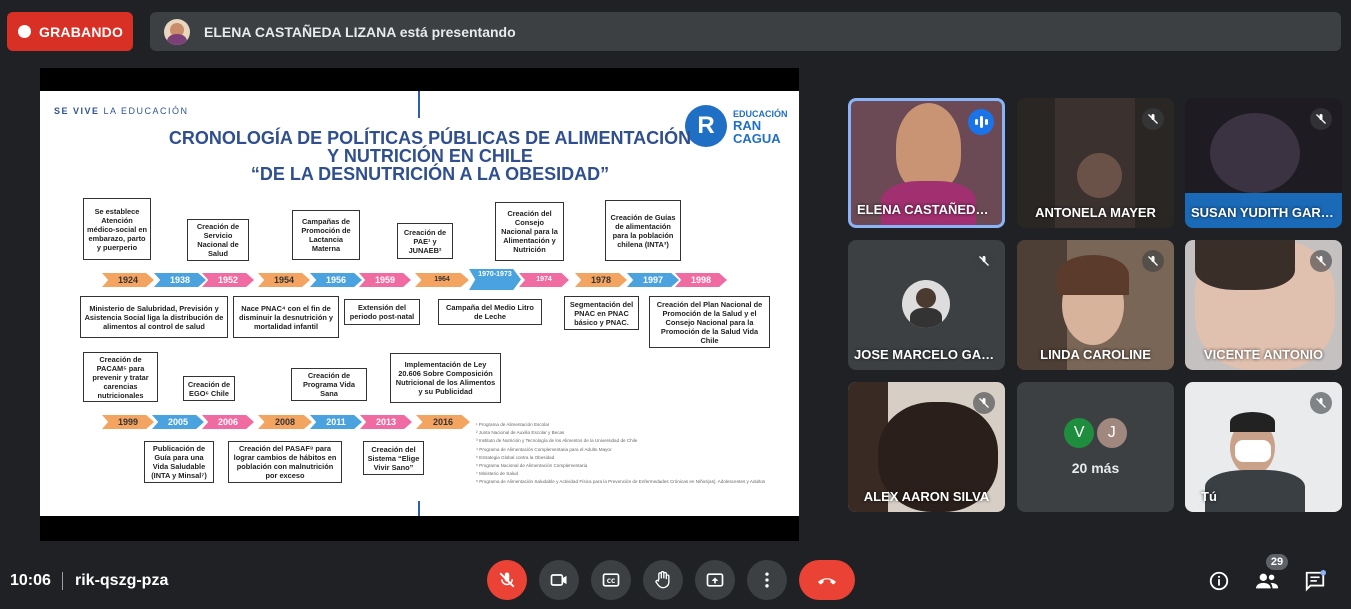  What do you see at coordinates (360, 31) in the screenshot?
I see `presenting-text: ELENA CASTAÑEDA LIZANA está presentando` at bounding box center [360, 31].